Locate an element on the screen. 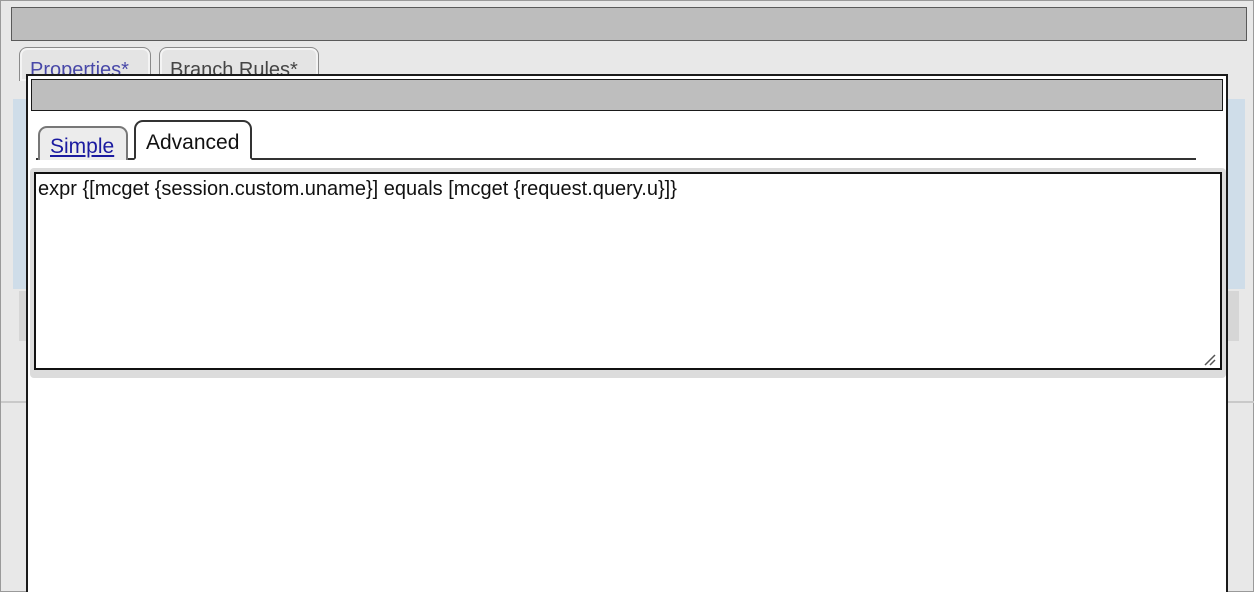 The image size is (1254, 592). tab-simple: Simple is located at coordinates (83, 143).